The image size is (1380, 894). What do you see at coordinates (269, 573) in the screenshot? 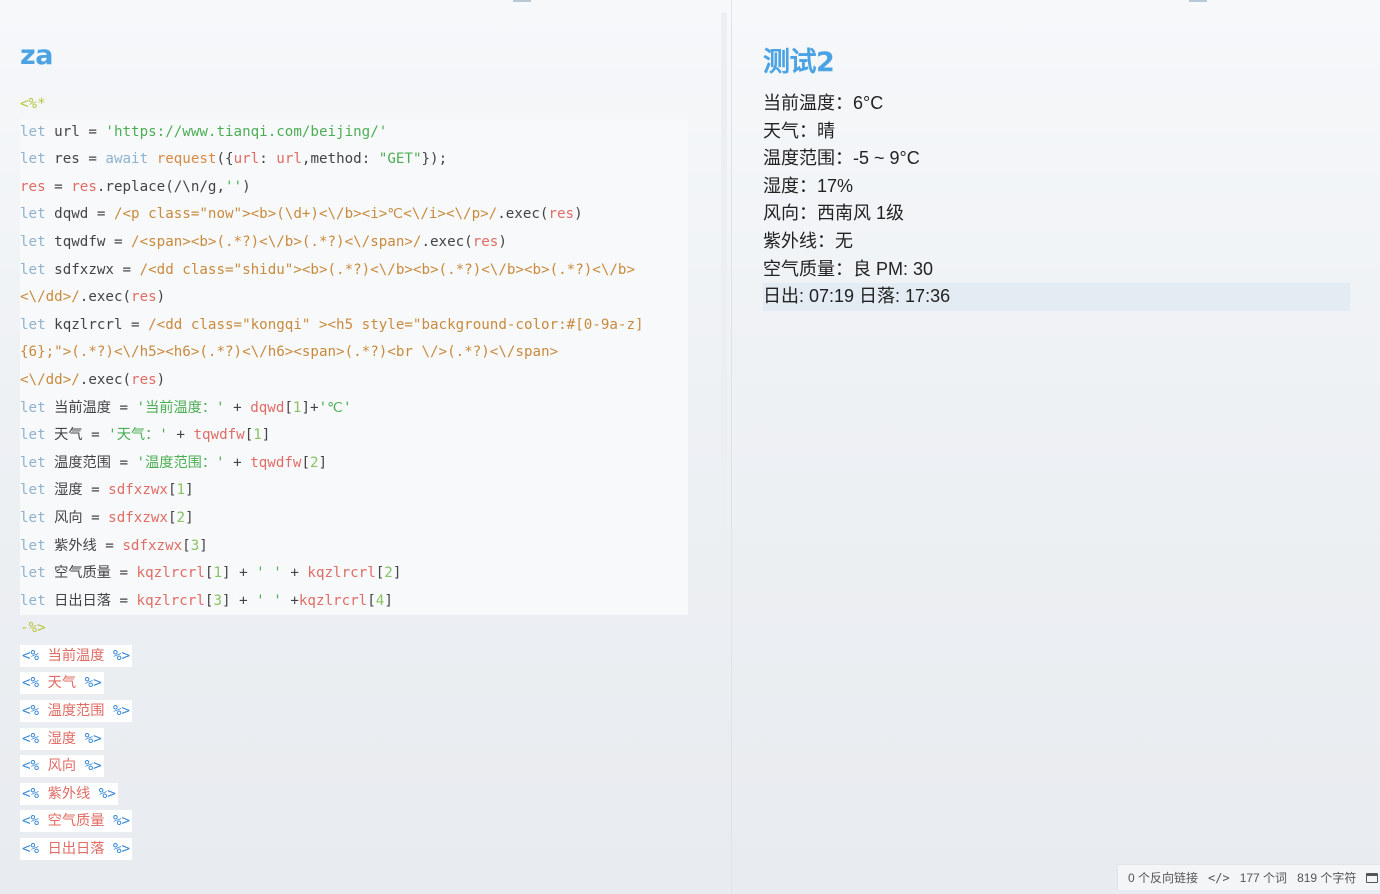
I see `code-token: ' '` at bounding box center [269, 573].